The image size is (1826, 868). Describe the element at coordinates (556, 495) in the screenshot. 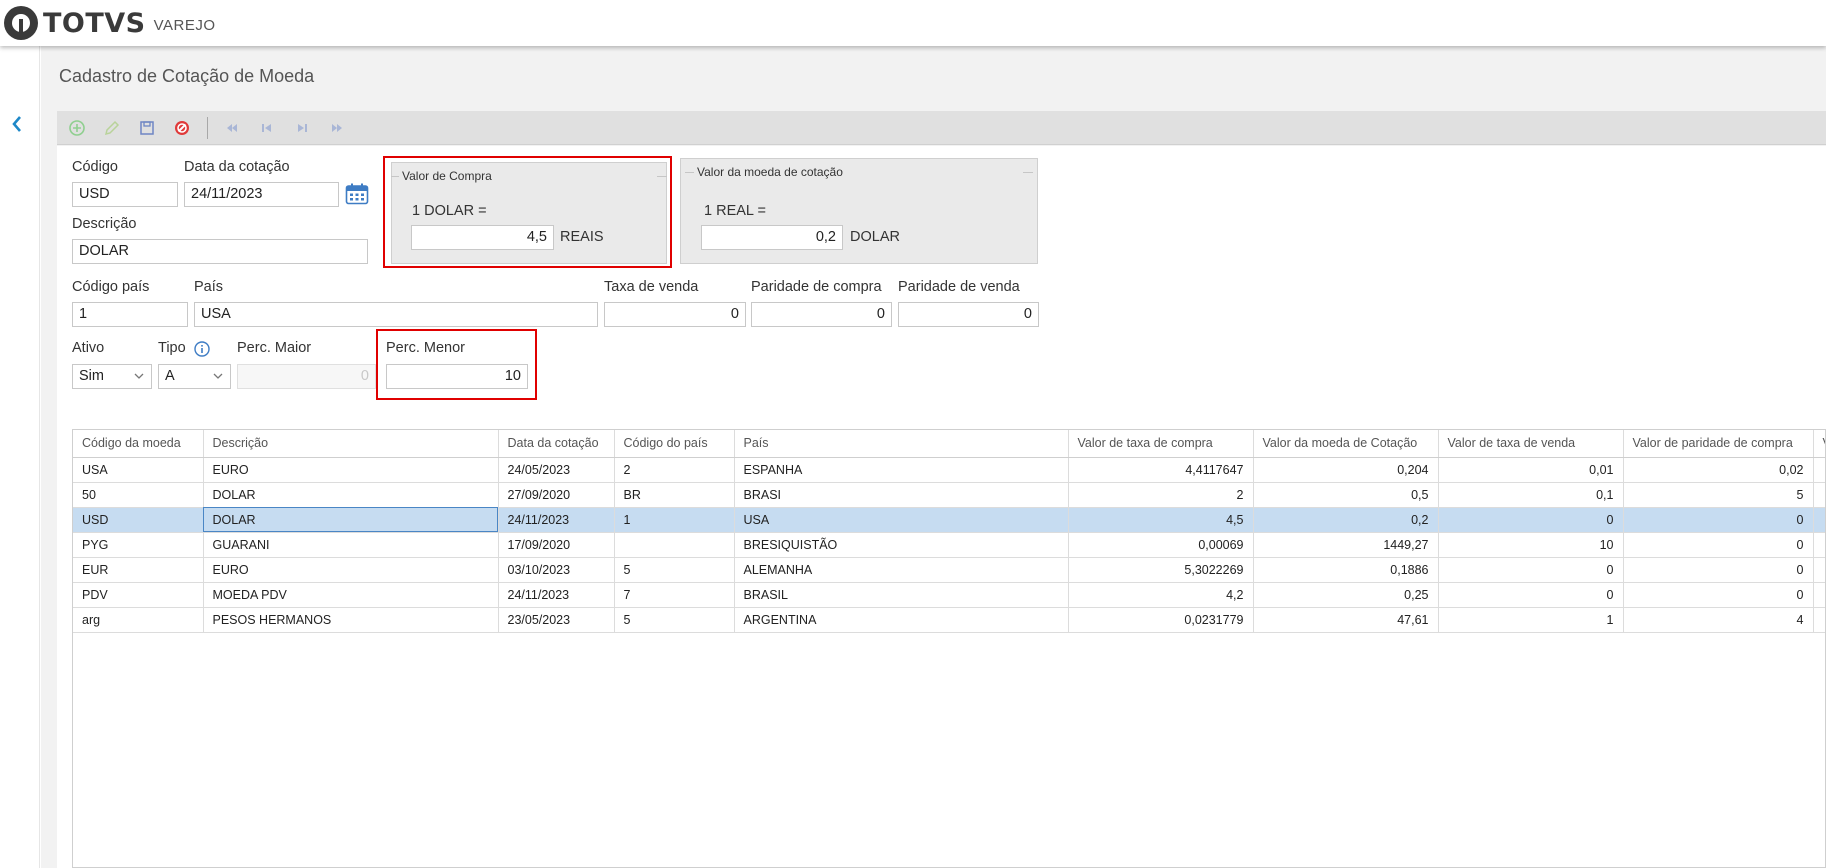

I see `table-cell: 27/09/2020` at that location.